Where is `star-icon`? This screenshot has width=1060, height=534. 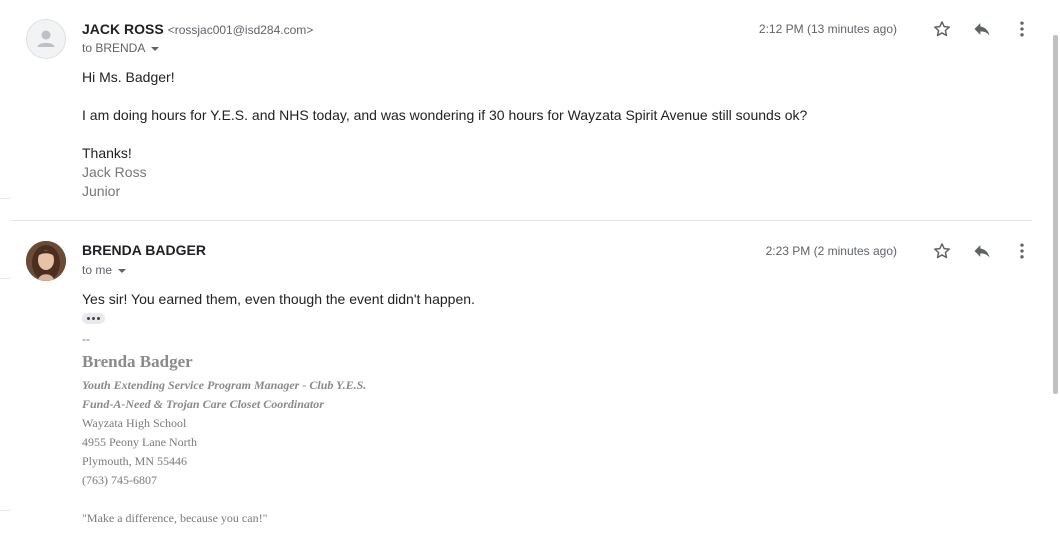
star-icon is located at coordinates (942, 251).